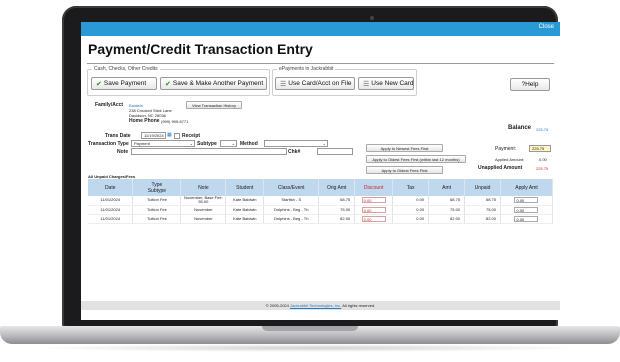  I want to click on cell-unpaid: 82.00, so click(482, 219).